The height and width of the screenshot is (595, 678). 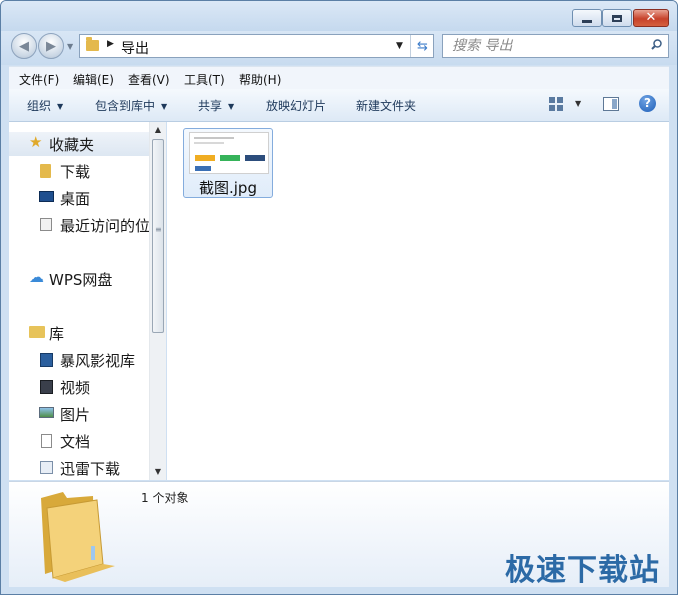 I want to click on refresh-icon: ⇆, so click(x=422, y=46).